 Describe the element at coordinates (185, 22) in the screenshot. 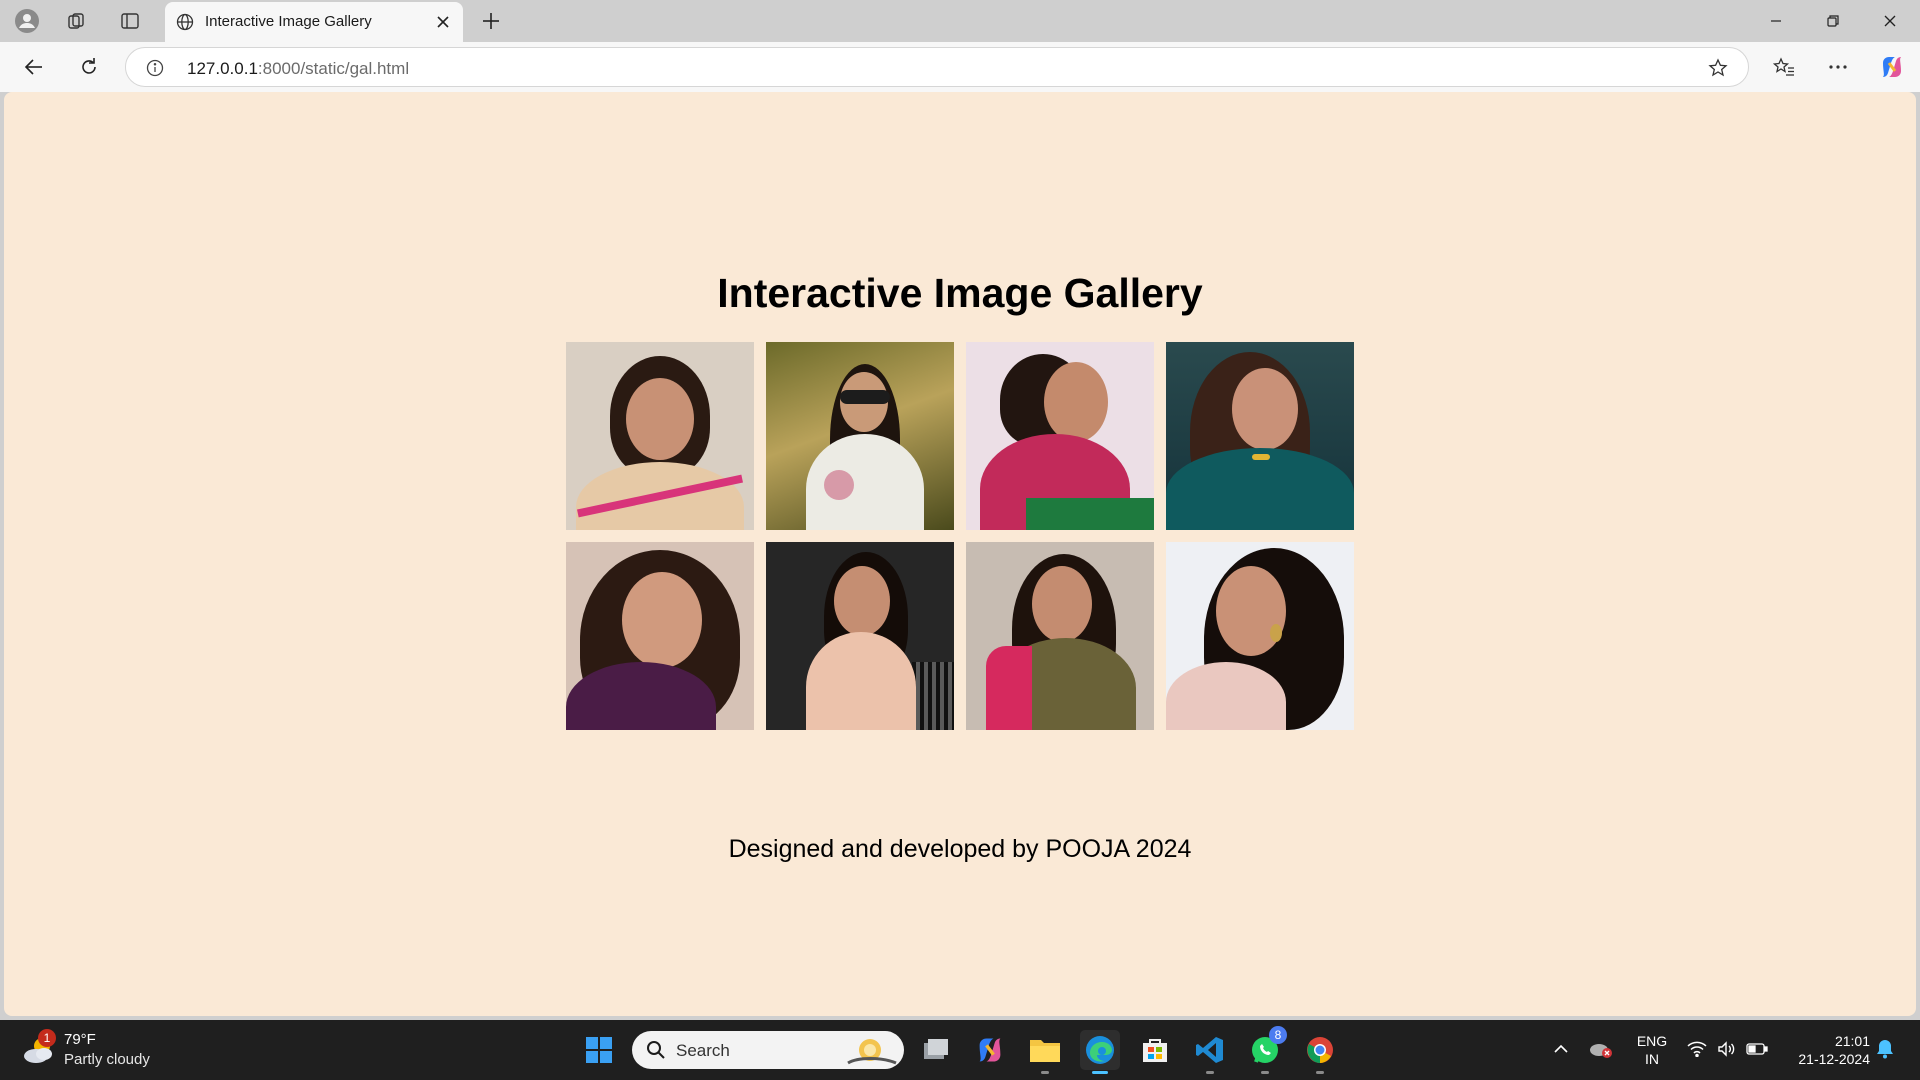

I see `globe-icon` at that location.